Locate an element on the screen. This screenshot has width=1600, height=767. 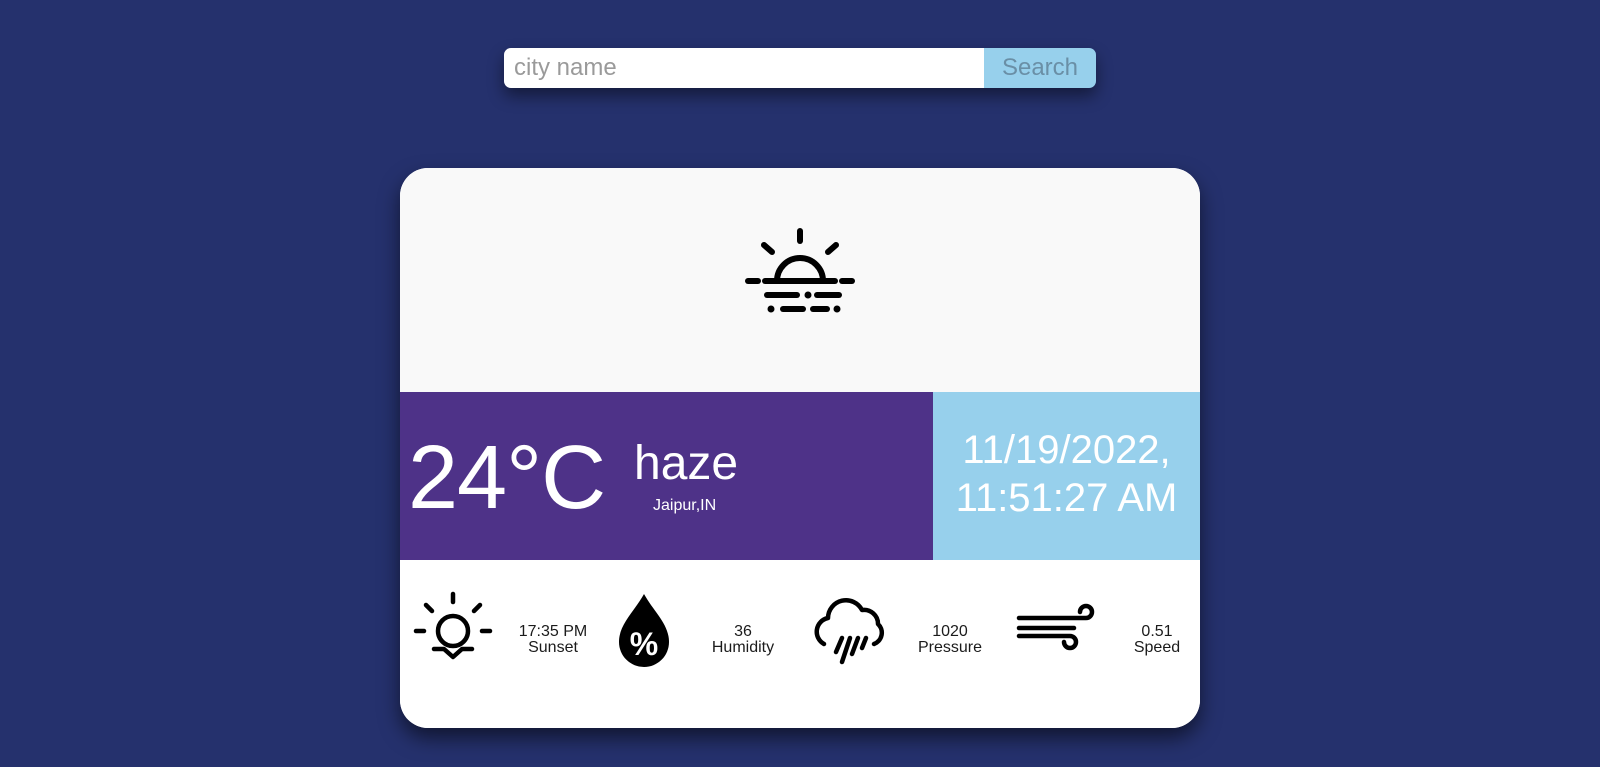
temperature-value: 24°C is located at coordinates (507, 478).